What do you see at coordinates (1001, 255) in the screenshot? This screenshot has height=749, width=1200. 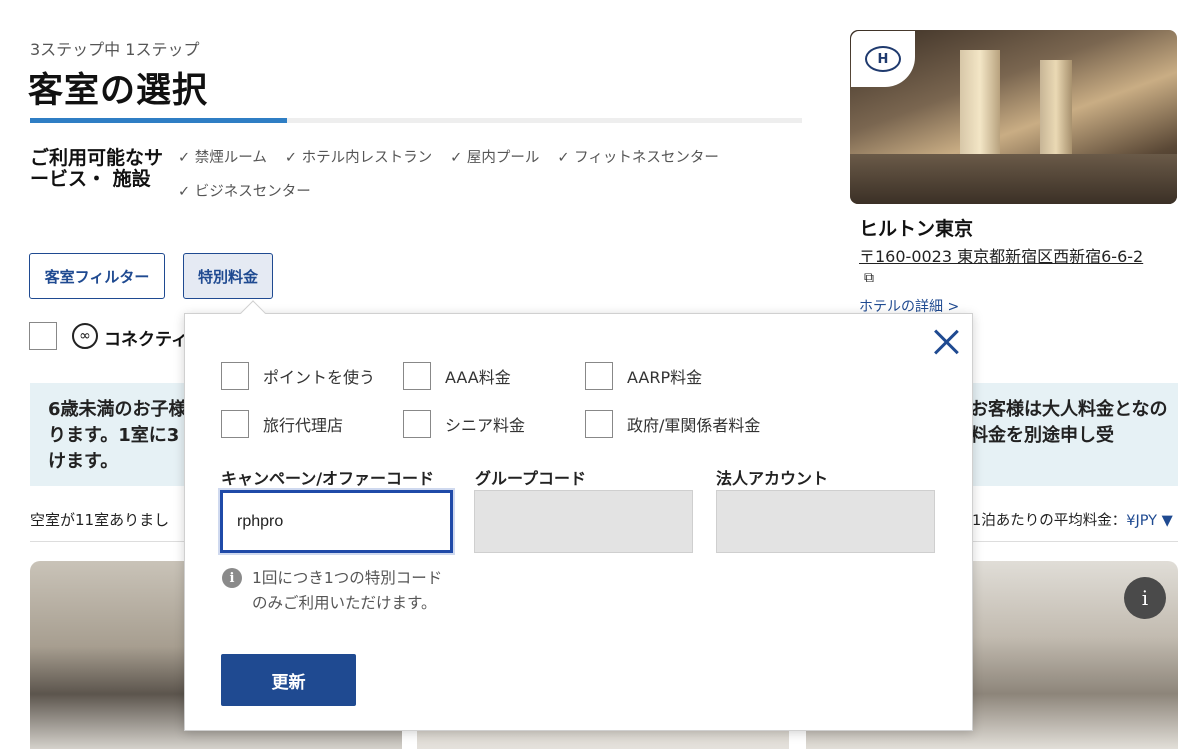 I see `hotel-address-link: 〒160-0023 東京都新宿区西新宿6-6-2` at bounding box center [1001, 255].